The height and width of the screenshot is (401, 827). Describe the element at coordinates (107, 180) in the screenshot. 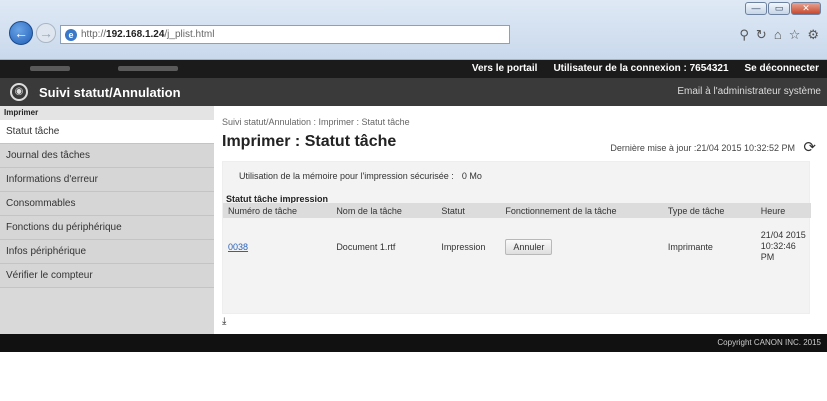

I see `sidebar-item-error-info: Informations d'erreur` at that location.